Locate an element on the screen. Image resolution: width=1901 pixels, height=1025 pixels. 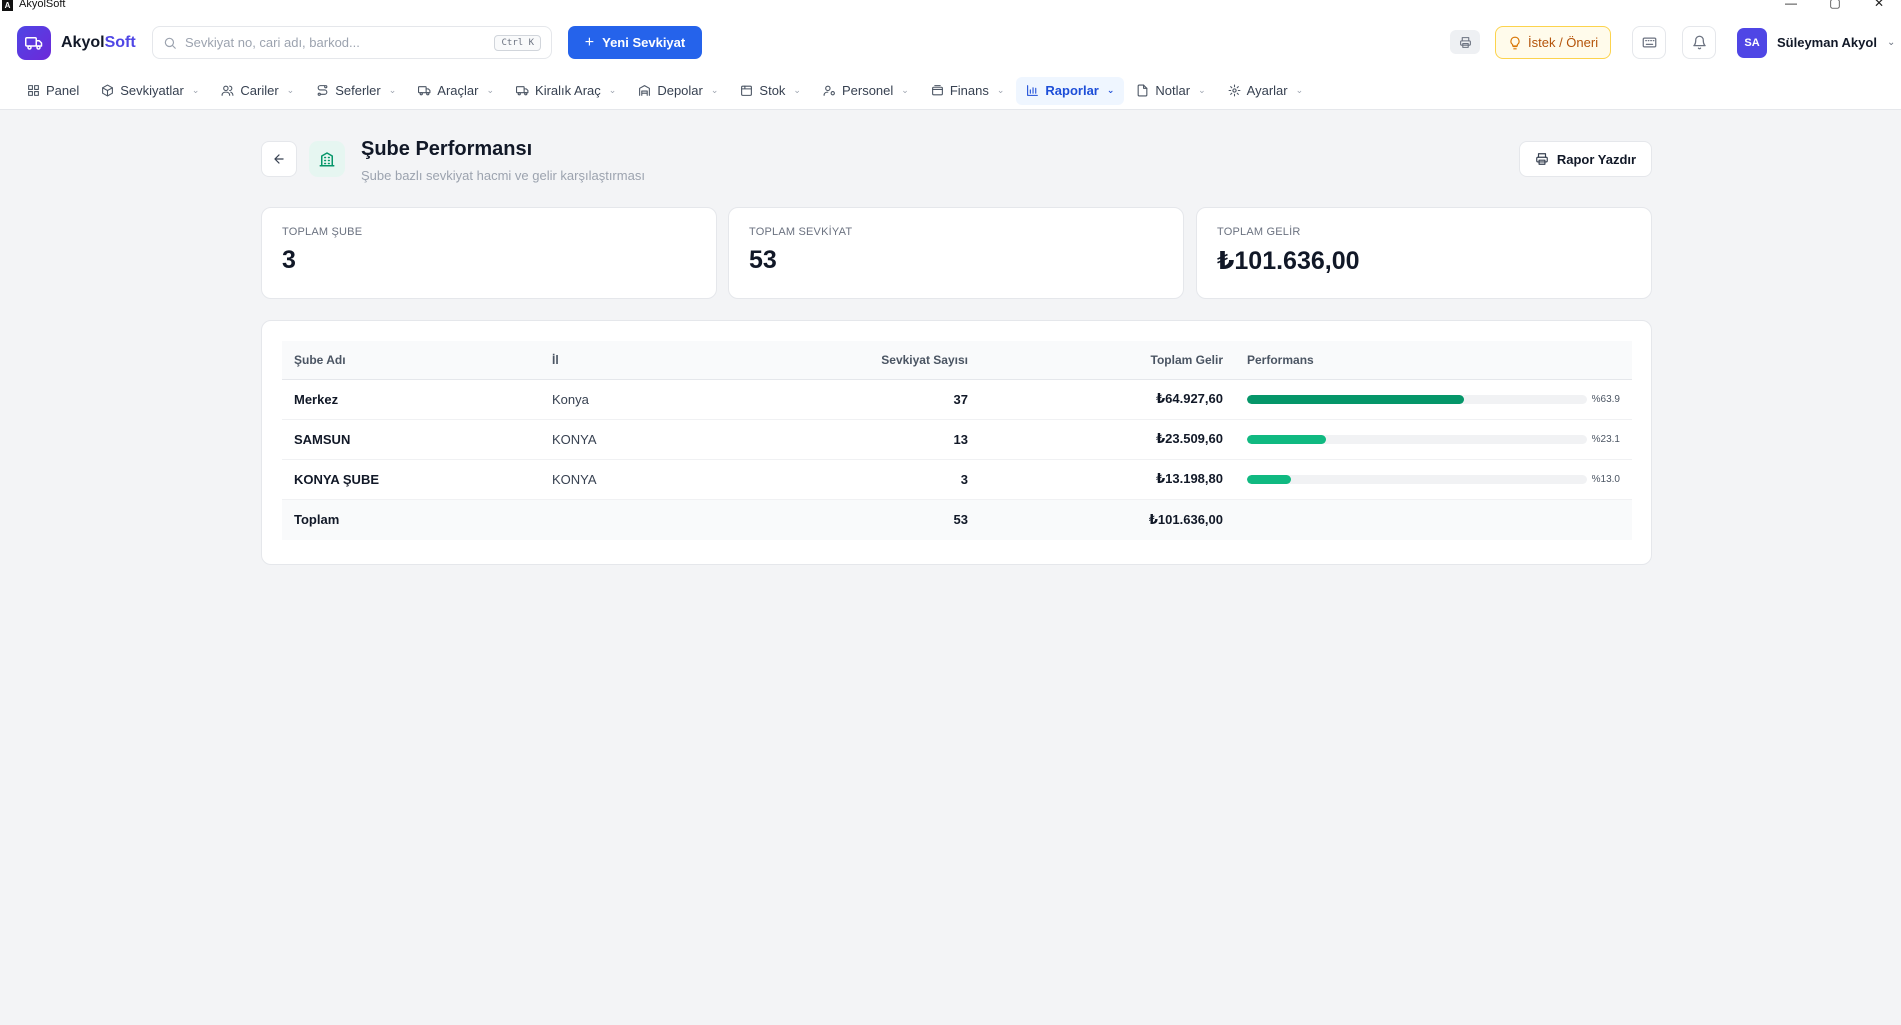
suggestion-label: İstek / Öneri is located at coordinates (1563, 42).